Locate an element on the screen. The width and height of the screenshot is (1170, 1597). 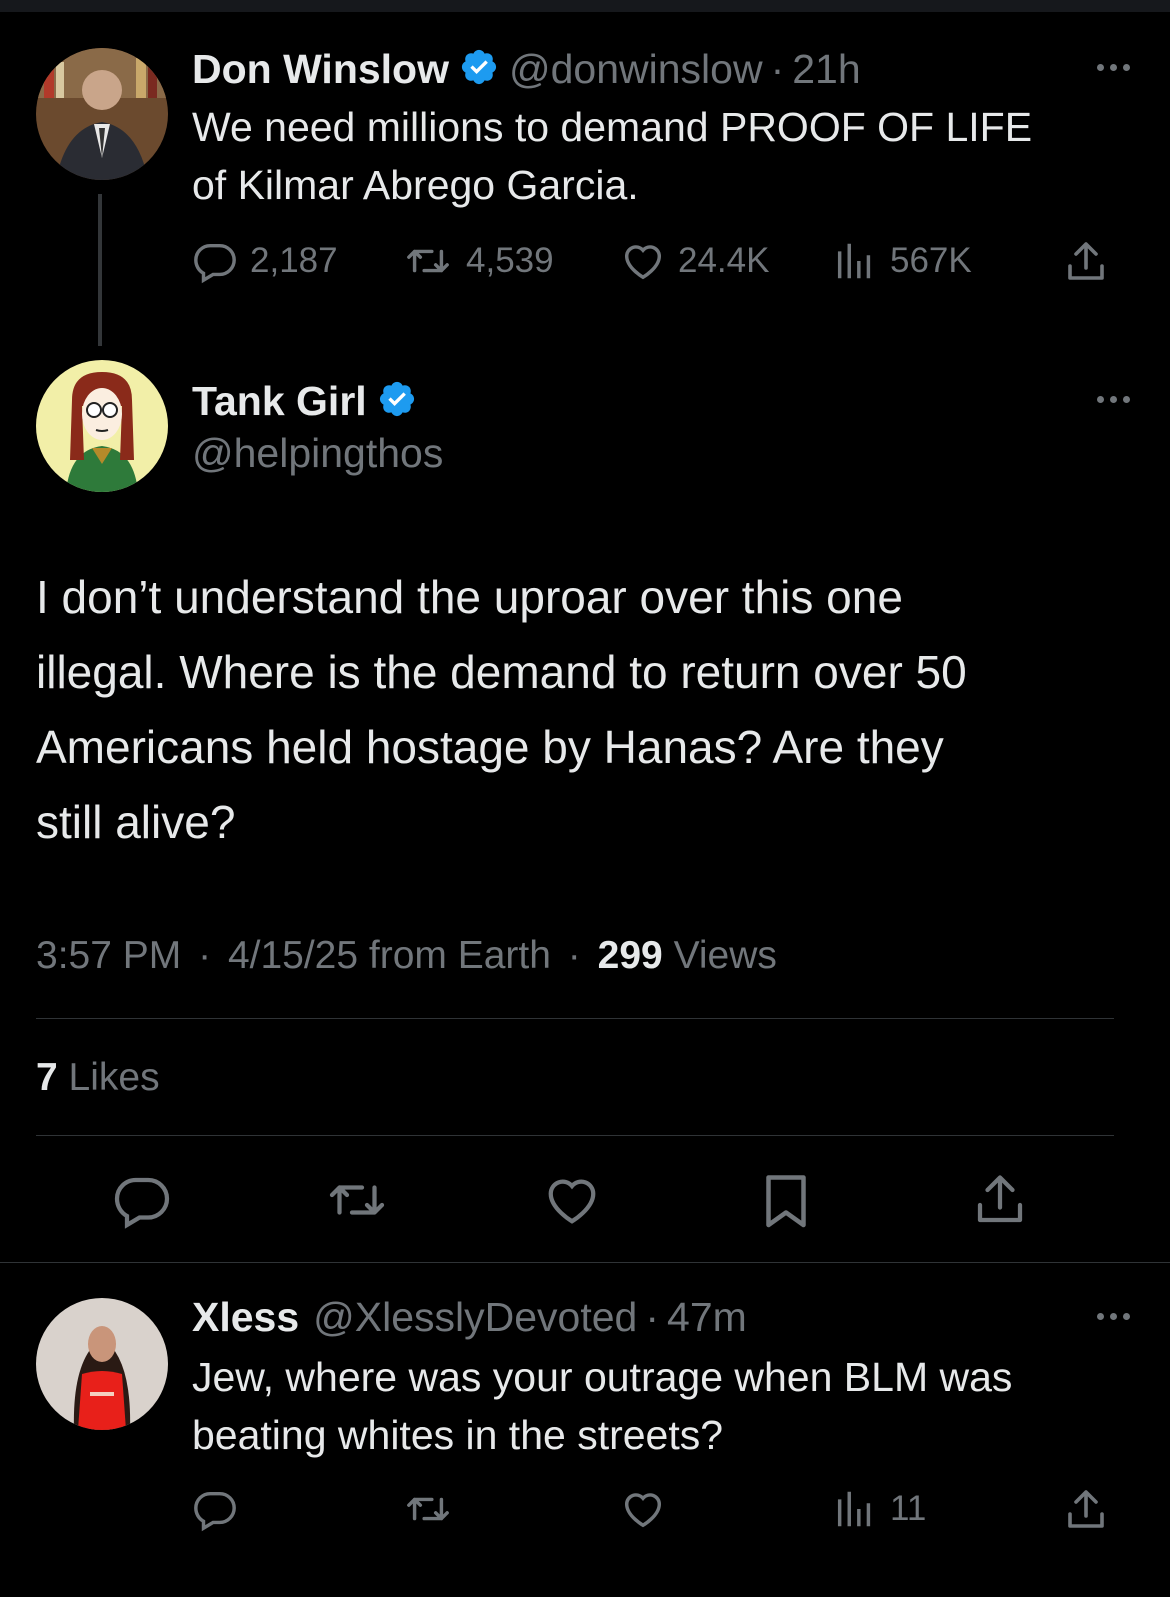
author-handle: @donwinslow is located at coordinates (636, 69).